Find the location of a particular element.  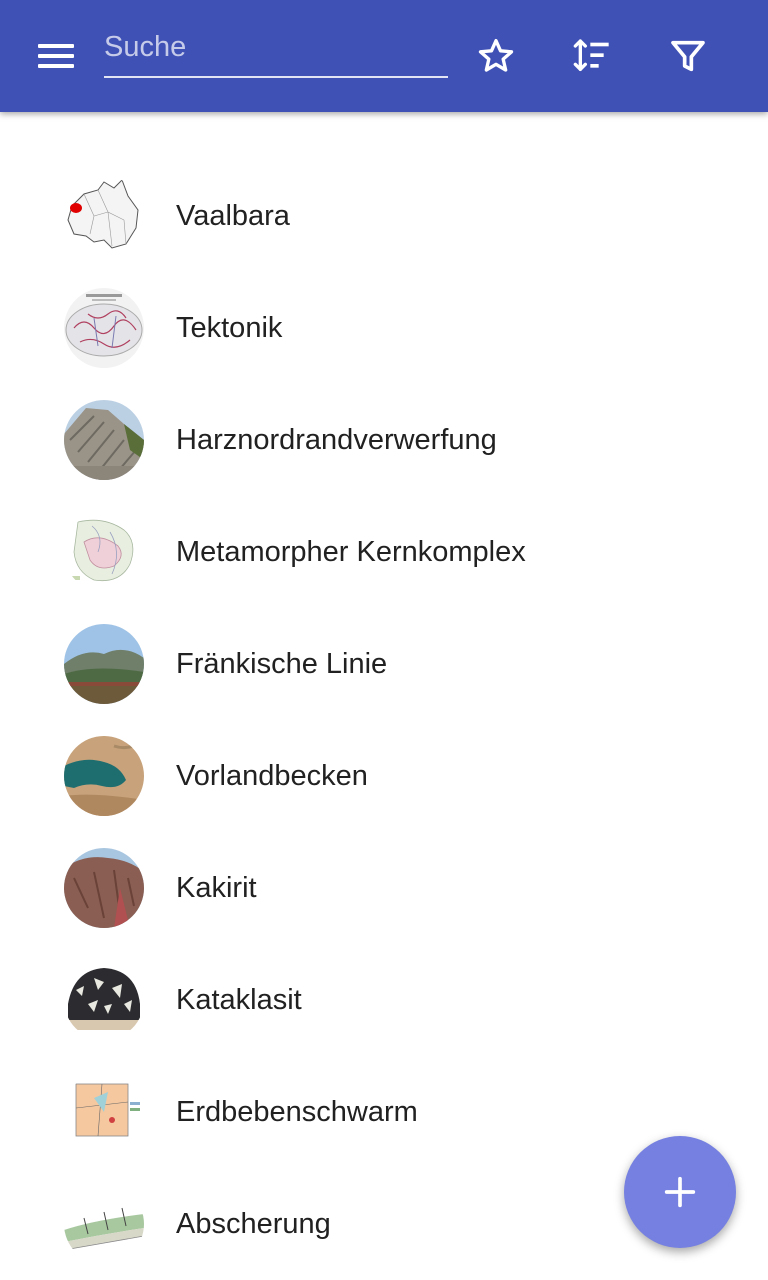

list-item-label: Vaalbara is located at coordinates (233, 216).